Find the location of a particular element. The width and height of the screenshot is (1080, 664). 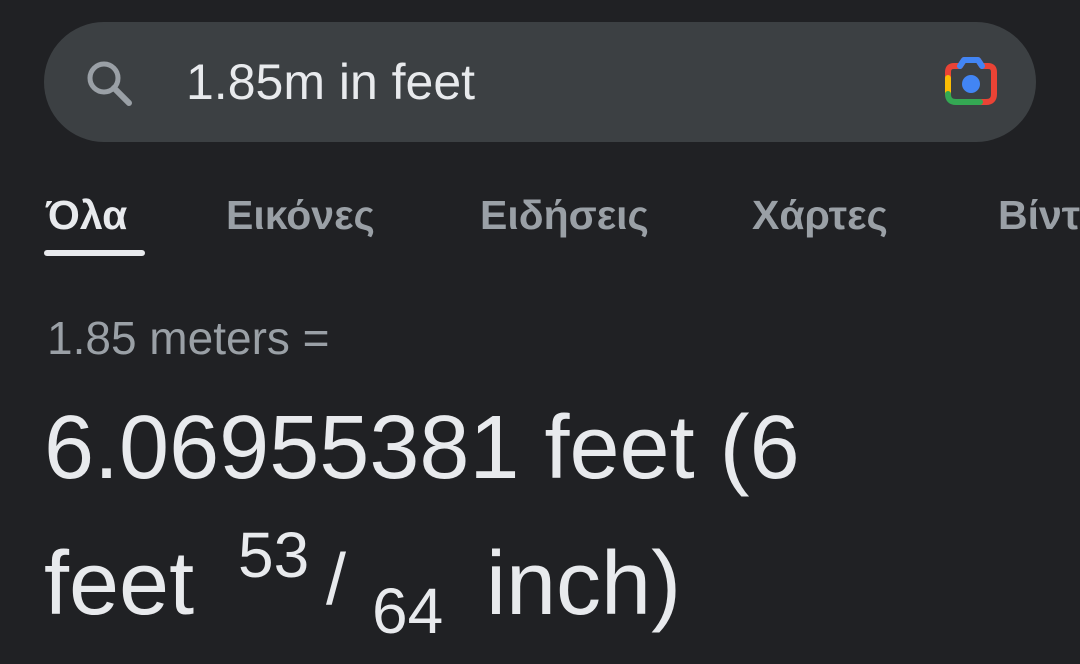

fraction-denominator: 64 is located at coordinates (408, 611).